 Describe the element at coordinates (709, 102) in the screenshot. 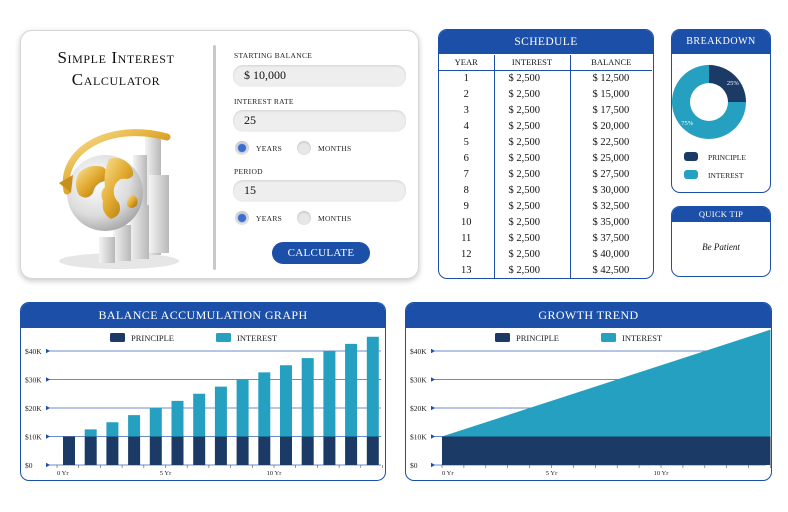

I see `breakdown-donut-chart: 25% 75%` at that location.